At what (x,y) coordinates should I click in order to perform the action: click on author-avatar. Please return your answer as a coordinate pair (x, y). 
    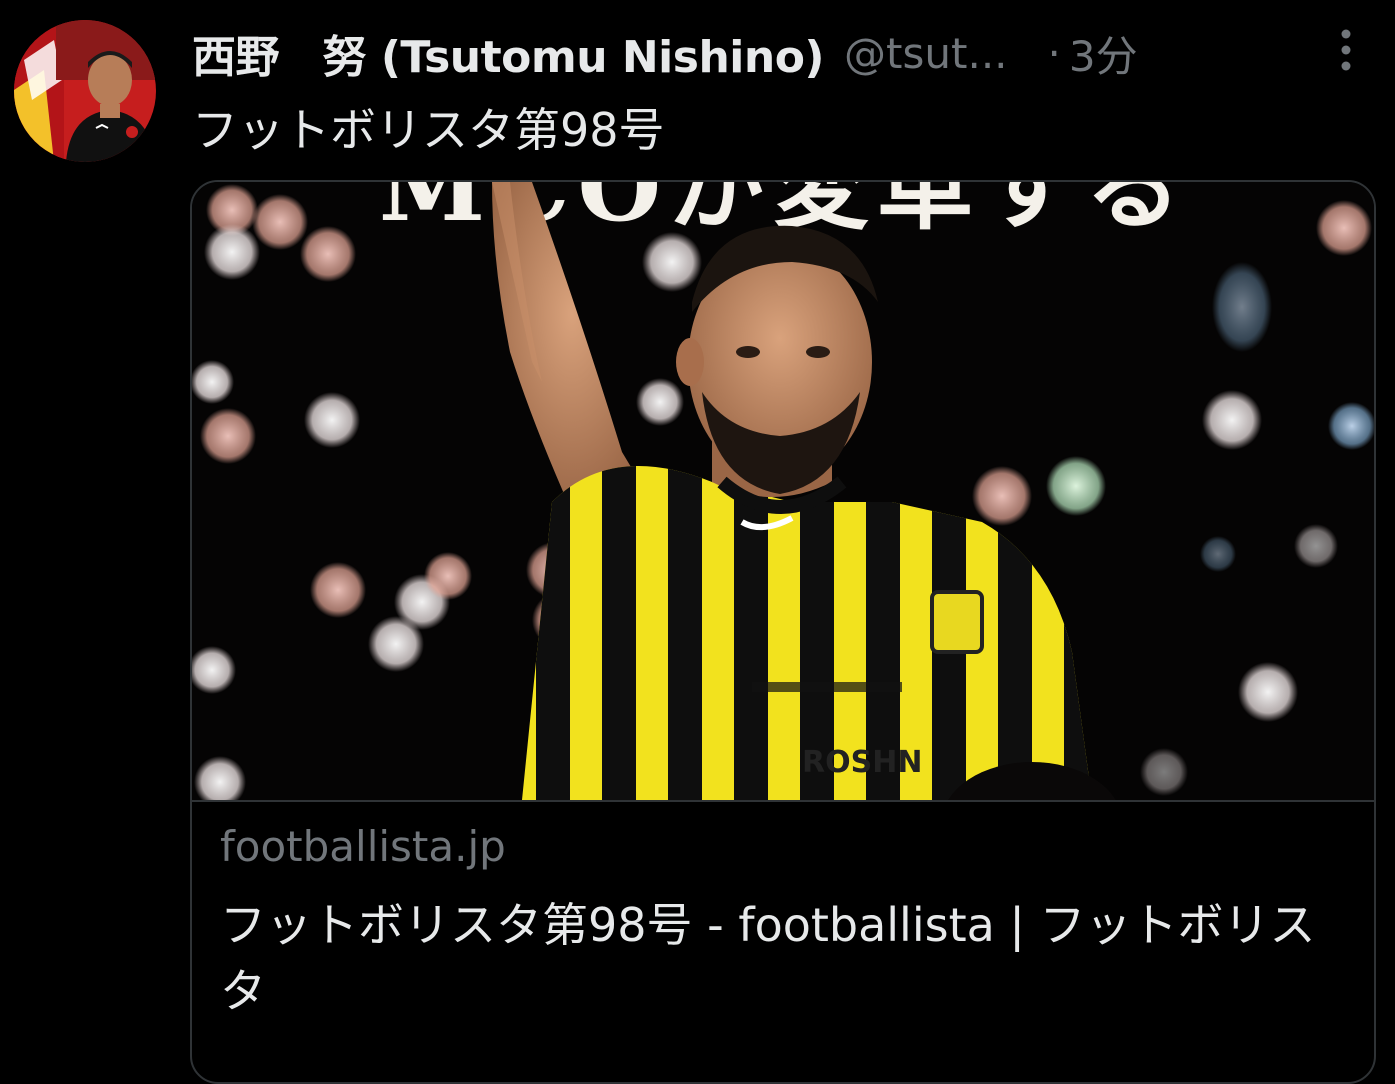
    Looking at the image, I should click on (85, 91).